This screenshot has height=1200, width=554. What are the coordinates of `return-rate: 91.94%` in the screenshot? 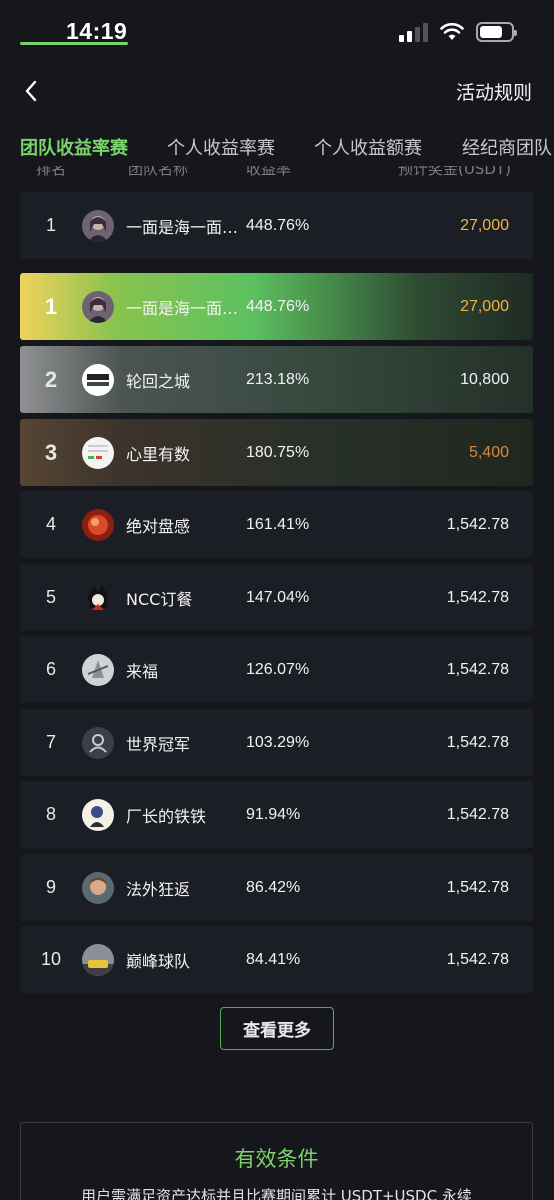 It's located at (273, 814).